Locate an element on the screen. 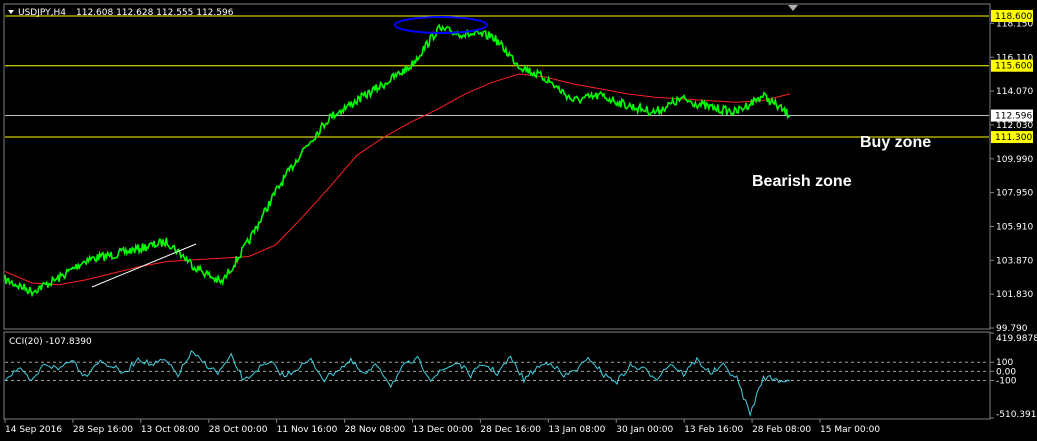 This screenshot has height=441, width=1037. x-tick-label: 13 Oct 08:00 is located at coordinates (170, 430).